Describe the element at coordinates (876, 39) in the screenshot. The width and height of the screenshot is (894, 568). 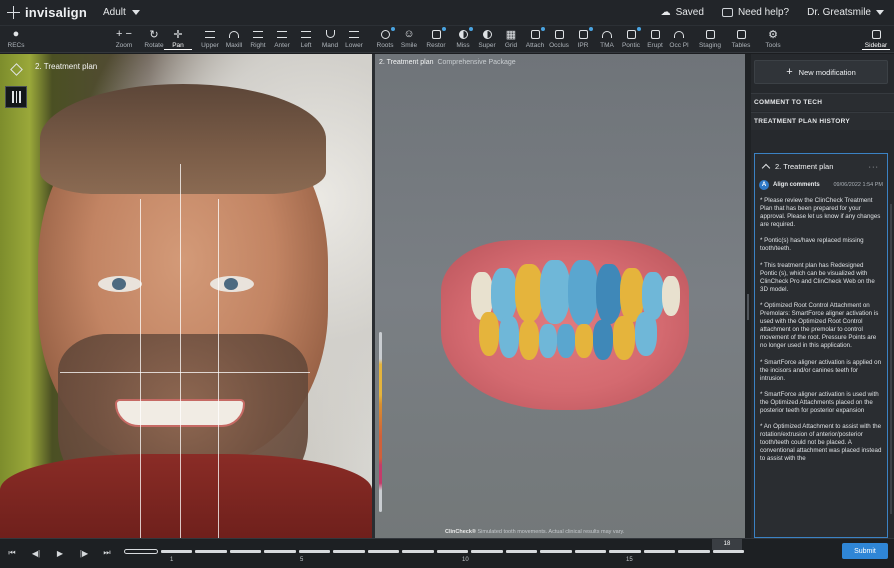
I see `tool-sidebar: Sidebar` at that location.